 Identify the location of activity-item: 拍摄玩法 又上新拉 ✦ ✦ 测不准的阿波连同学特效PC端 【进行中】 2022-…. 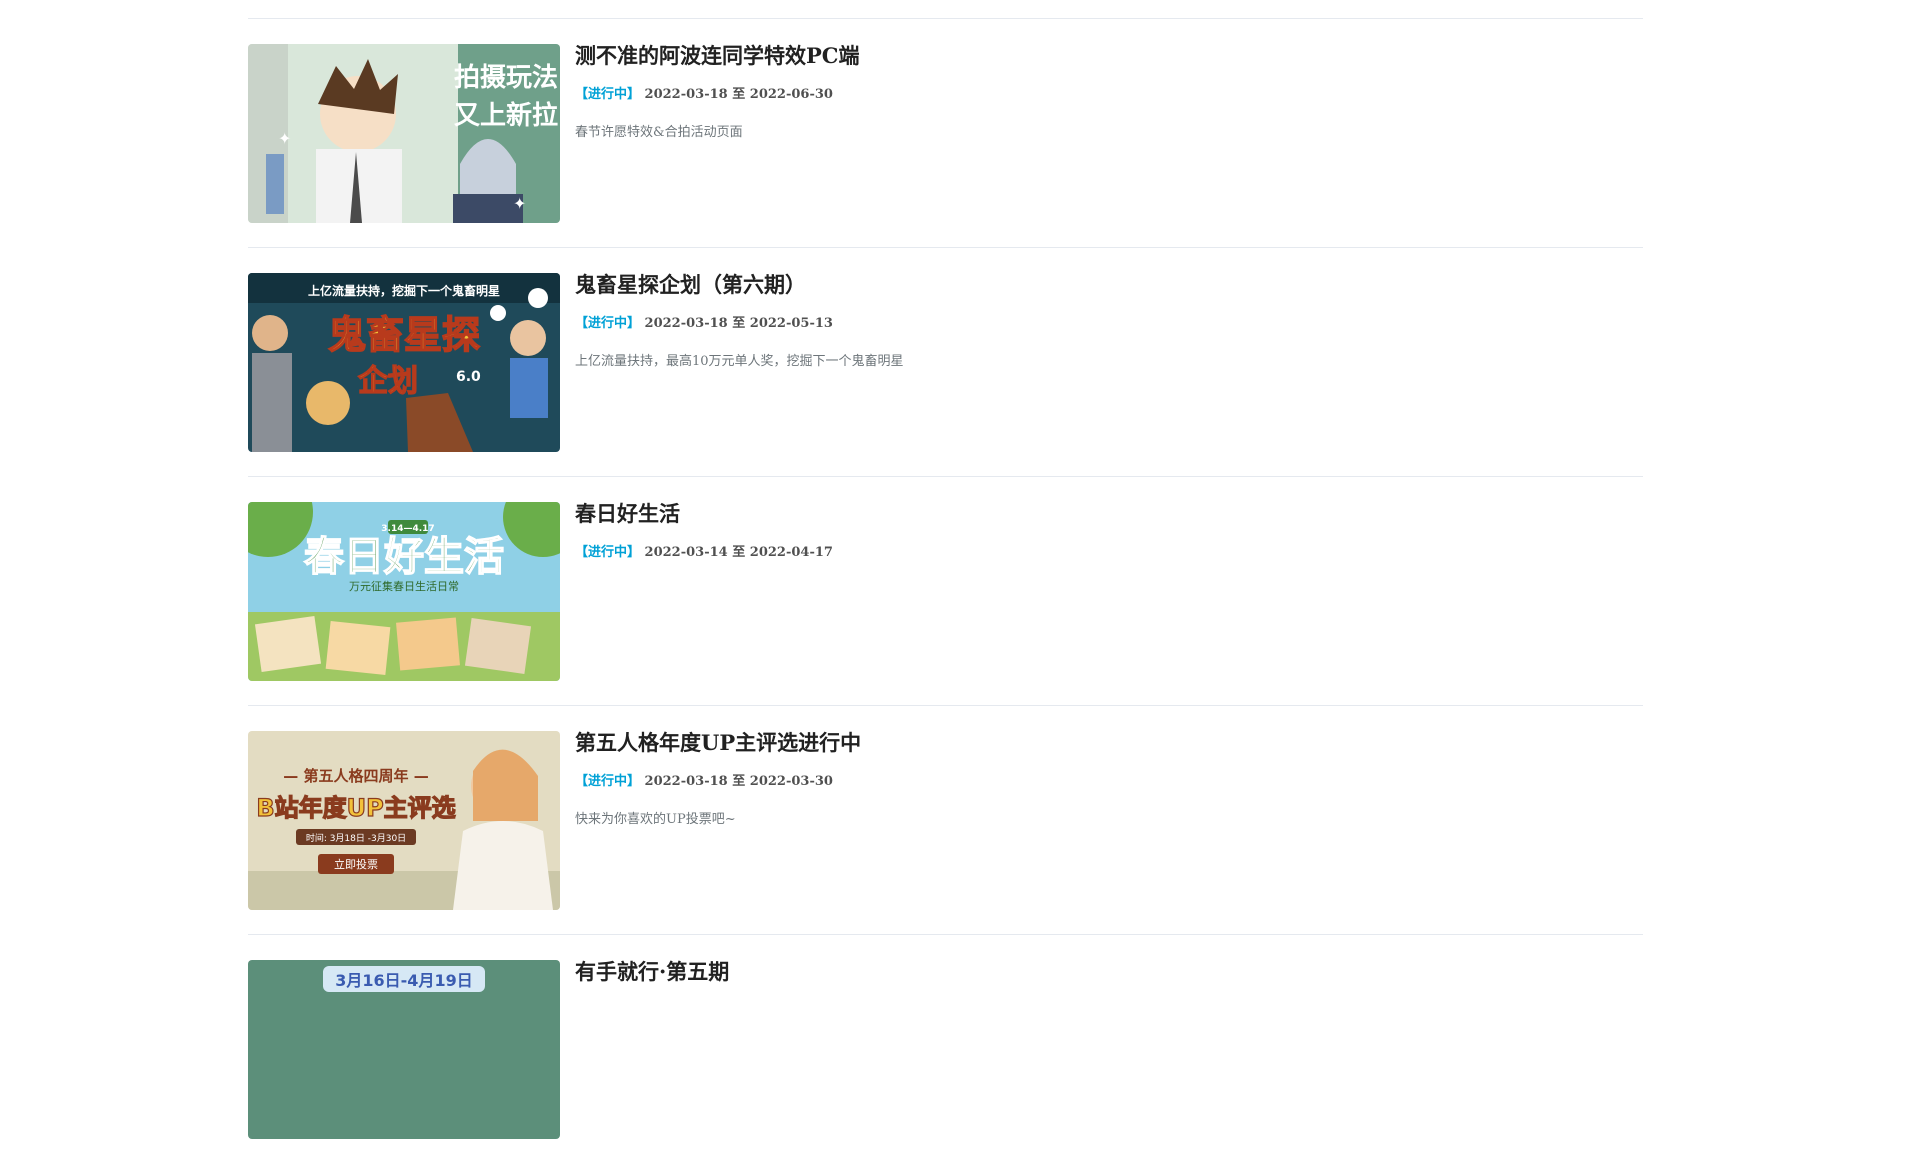
(945, 133).